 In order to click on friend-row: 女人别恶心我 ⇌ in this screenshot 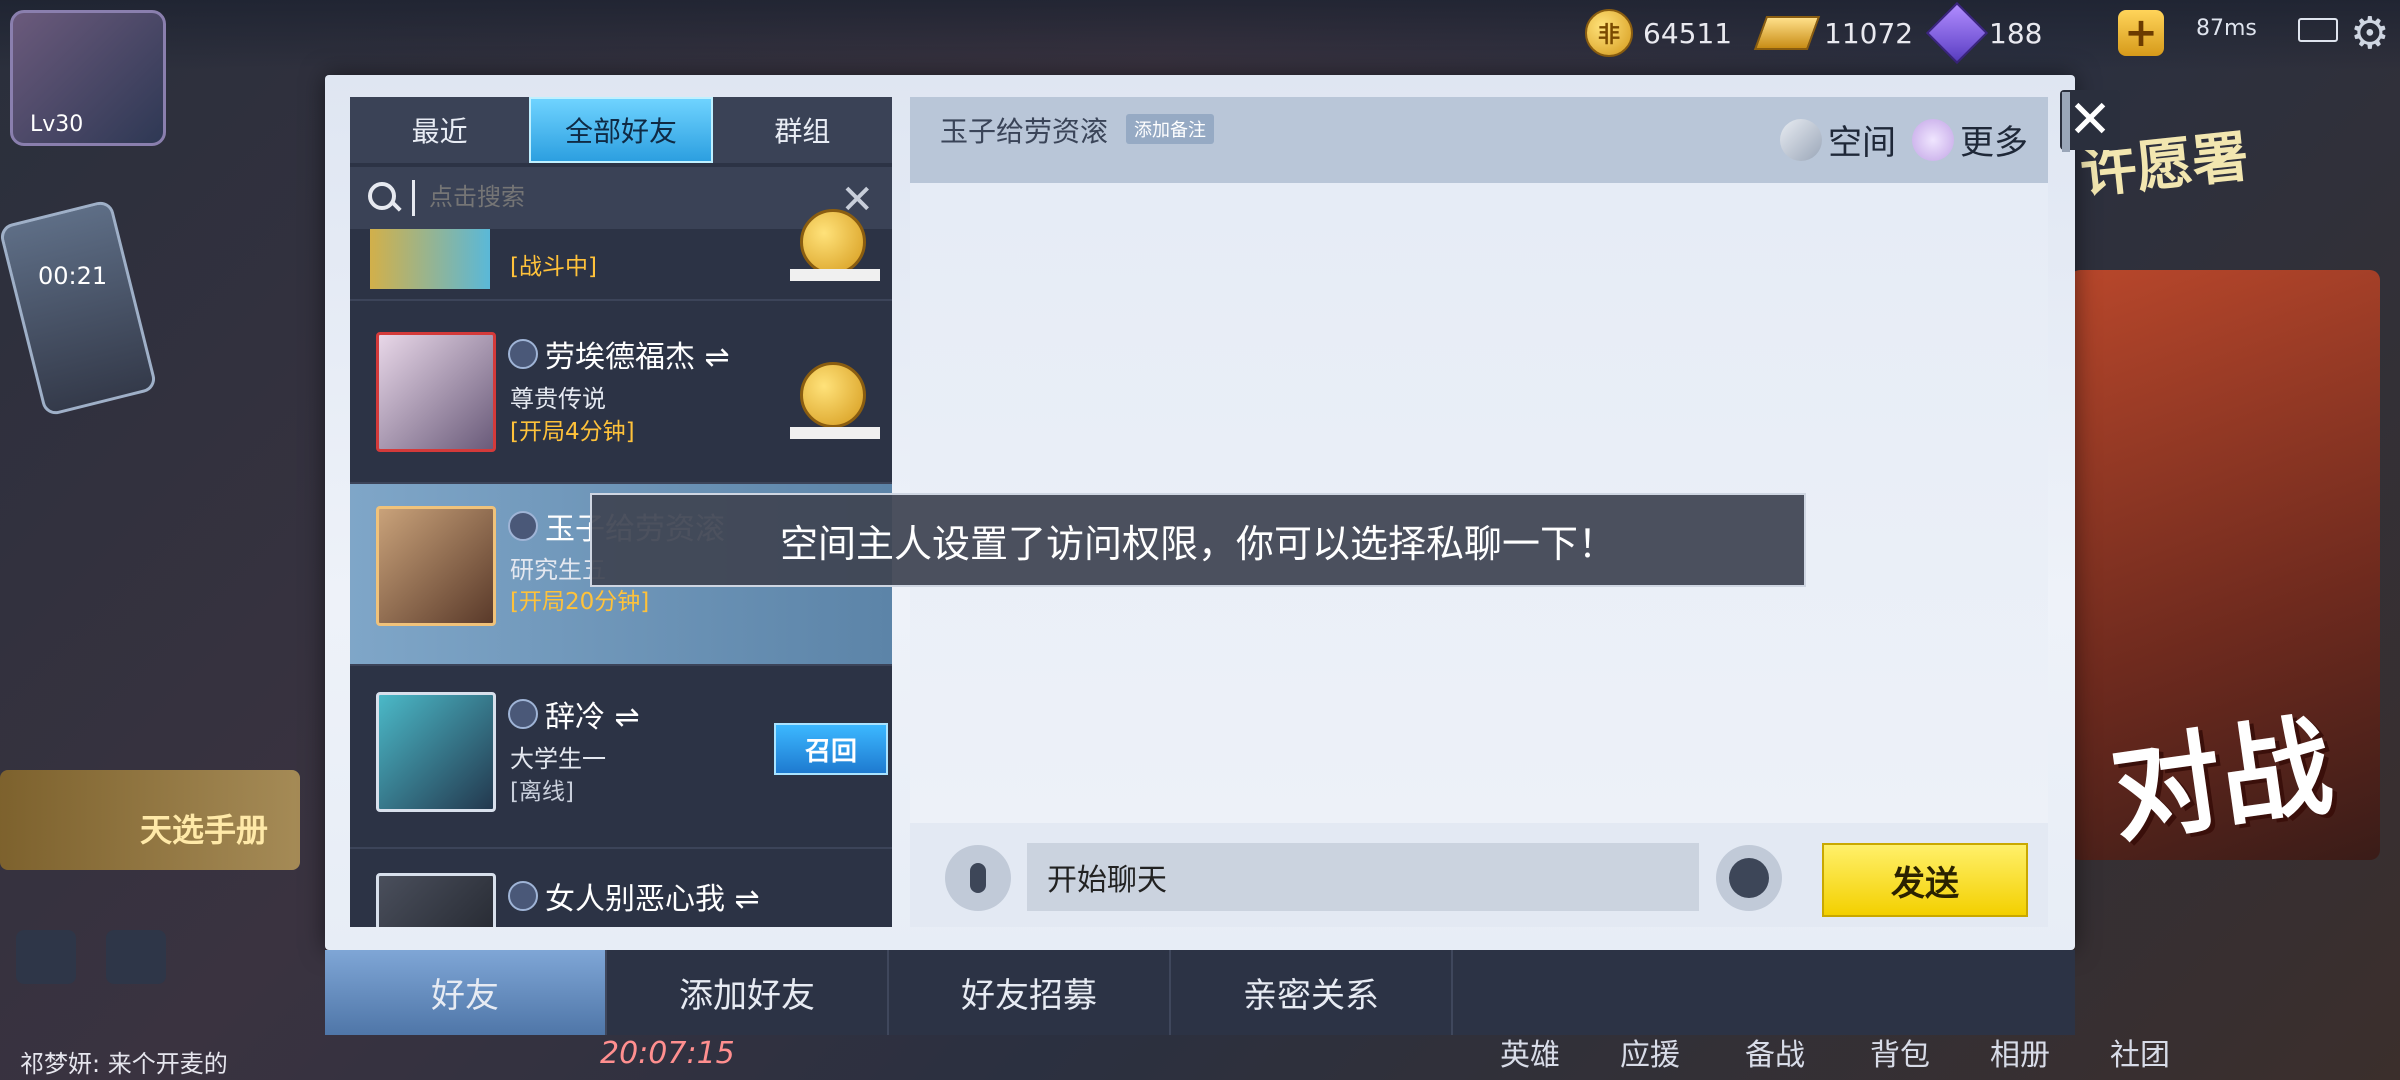, I will do `click(621, 888)`.